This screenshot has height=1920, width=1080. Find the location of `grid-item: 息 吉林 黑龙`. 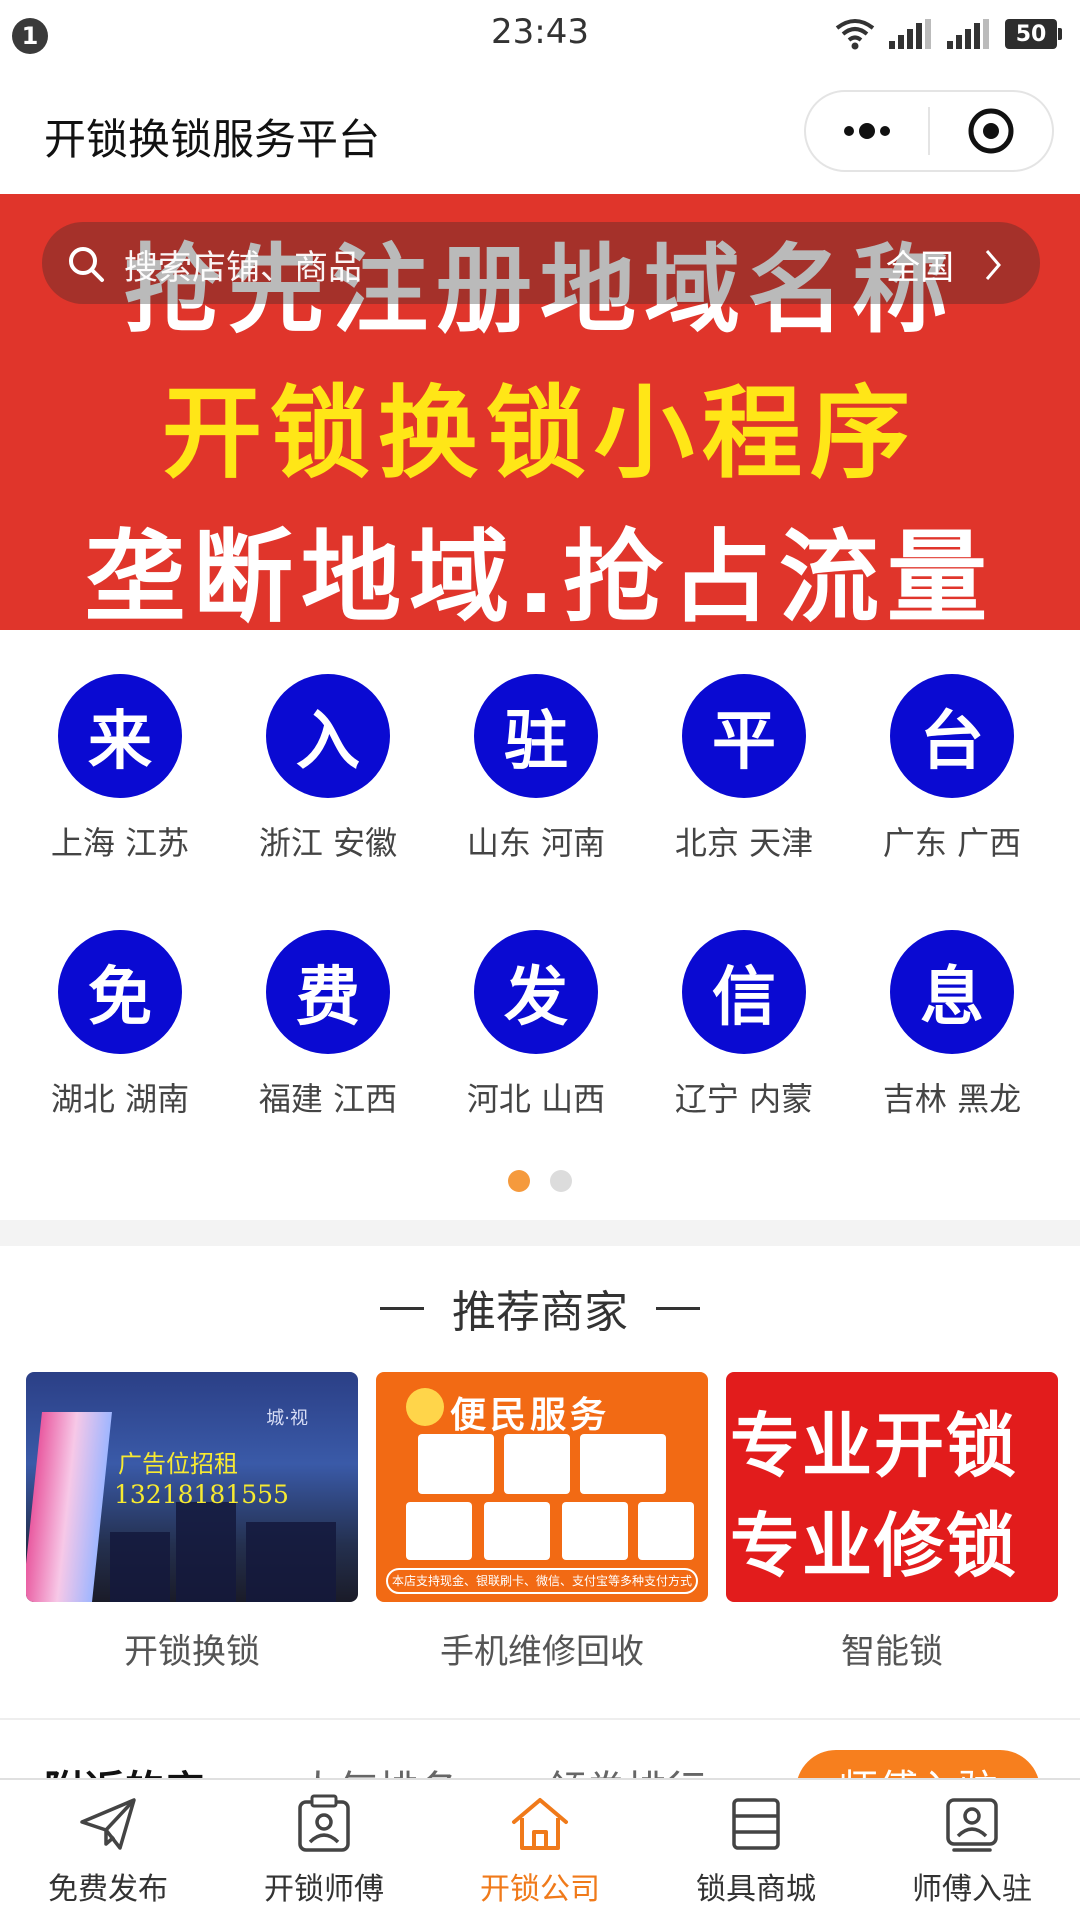

grid-item: 息 吉林 黑龙 is located at coordinates (952, 1025).